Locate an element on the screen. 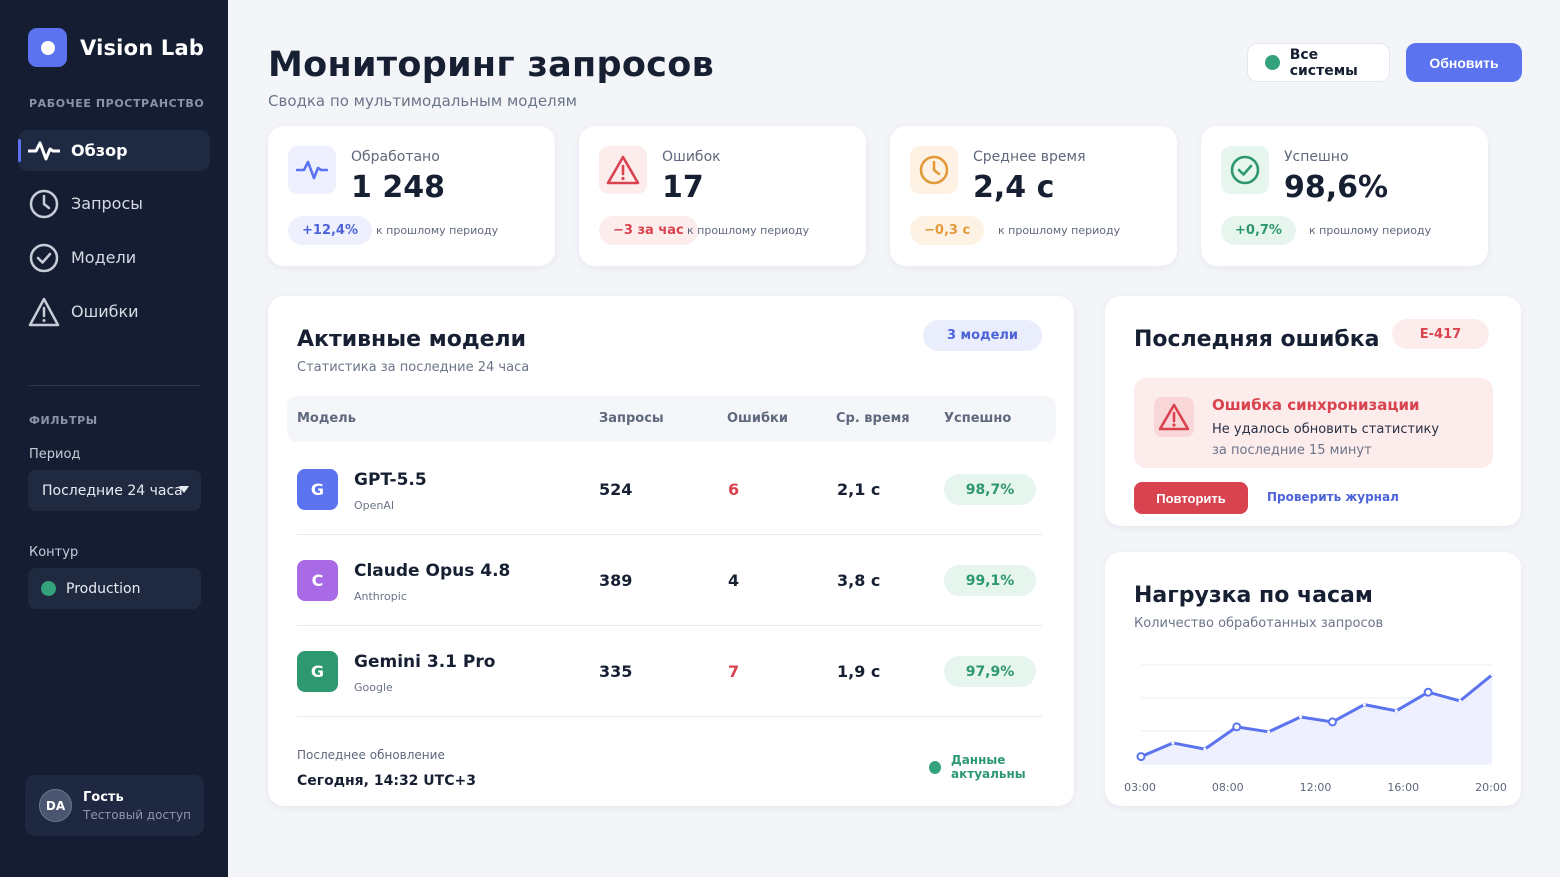  refresh-button: Обновить is located at coordinates (1464, 62).